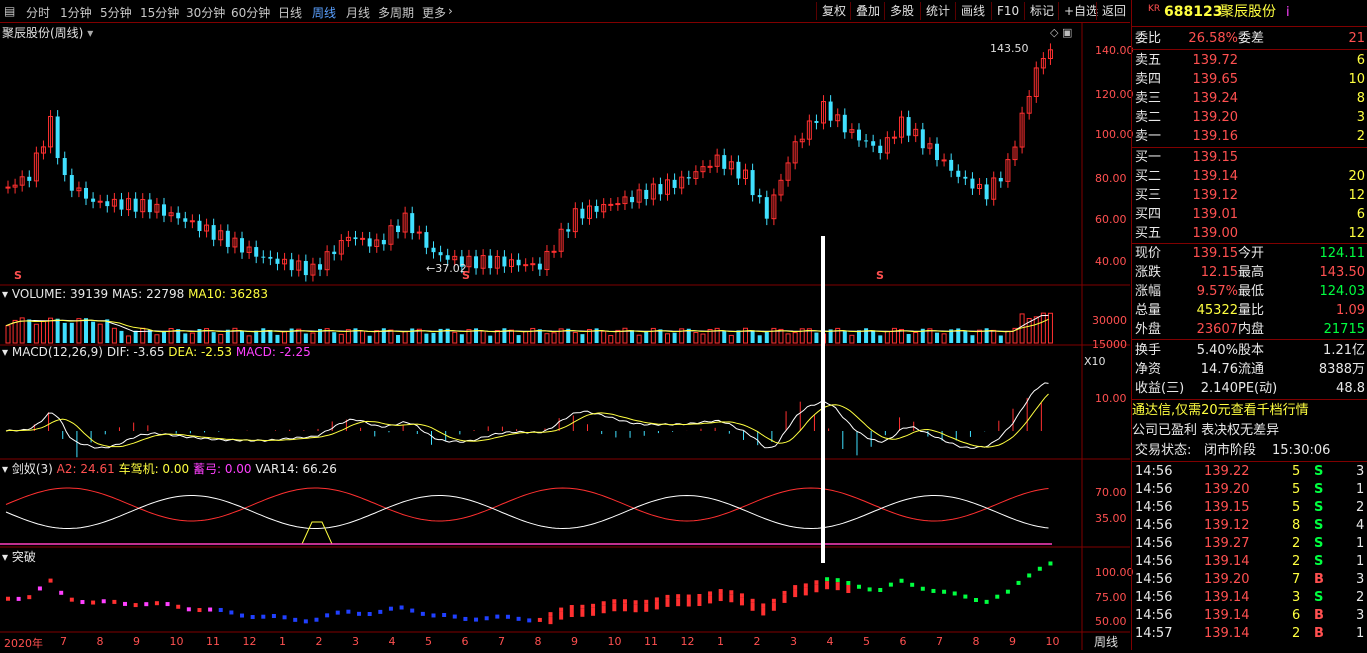  What do you see at coordinates (396, 12) in the screenshot?
I see `period-tab-multi: 多周期` at bounding box center [396, 12].